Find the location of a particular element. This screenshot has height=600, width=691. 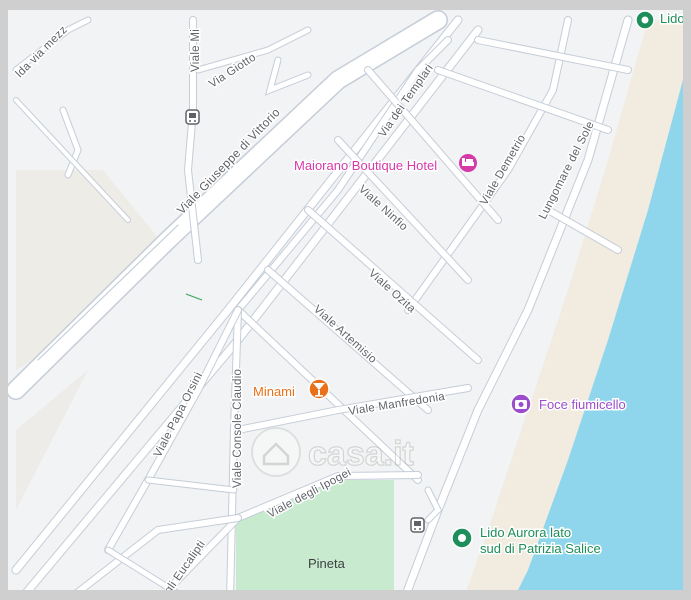

cocktail-icon is located at coordinates (319, 389).